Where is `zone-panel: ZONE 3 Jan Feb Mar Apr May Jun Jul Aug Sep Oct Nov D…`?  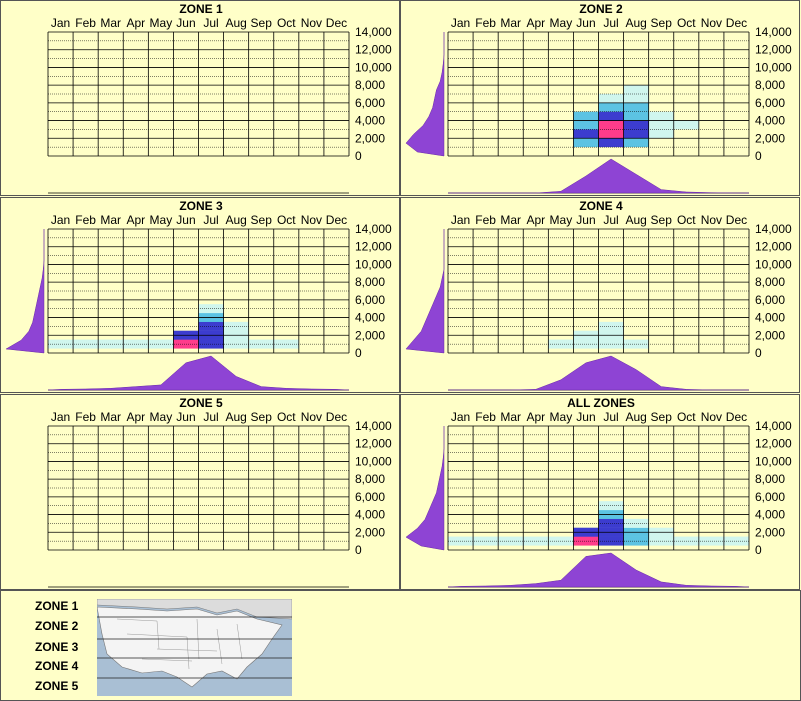
zone-panel: ZONE 3 Jan Feb Mar Apr May Jun Jul Aug Sep Oct Nov D… is located at coordinates (200, 295).